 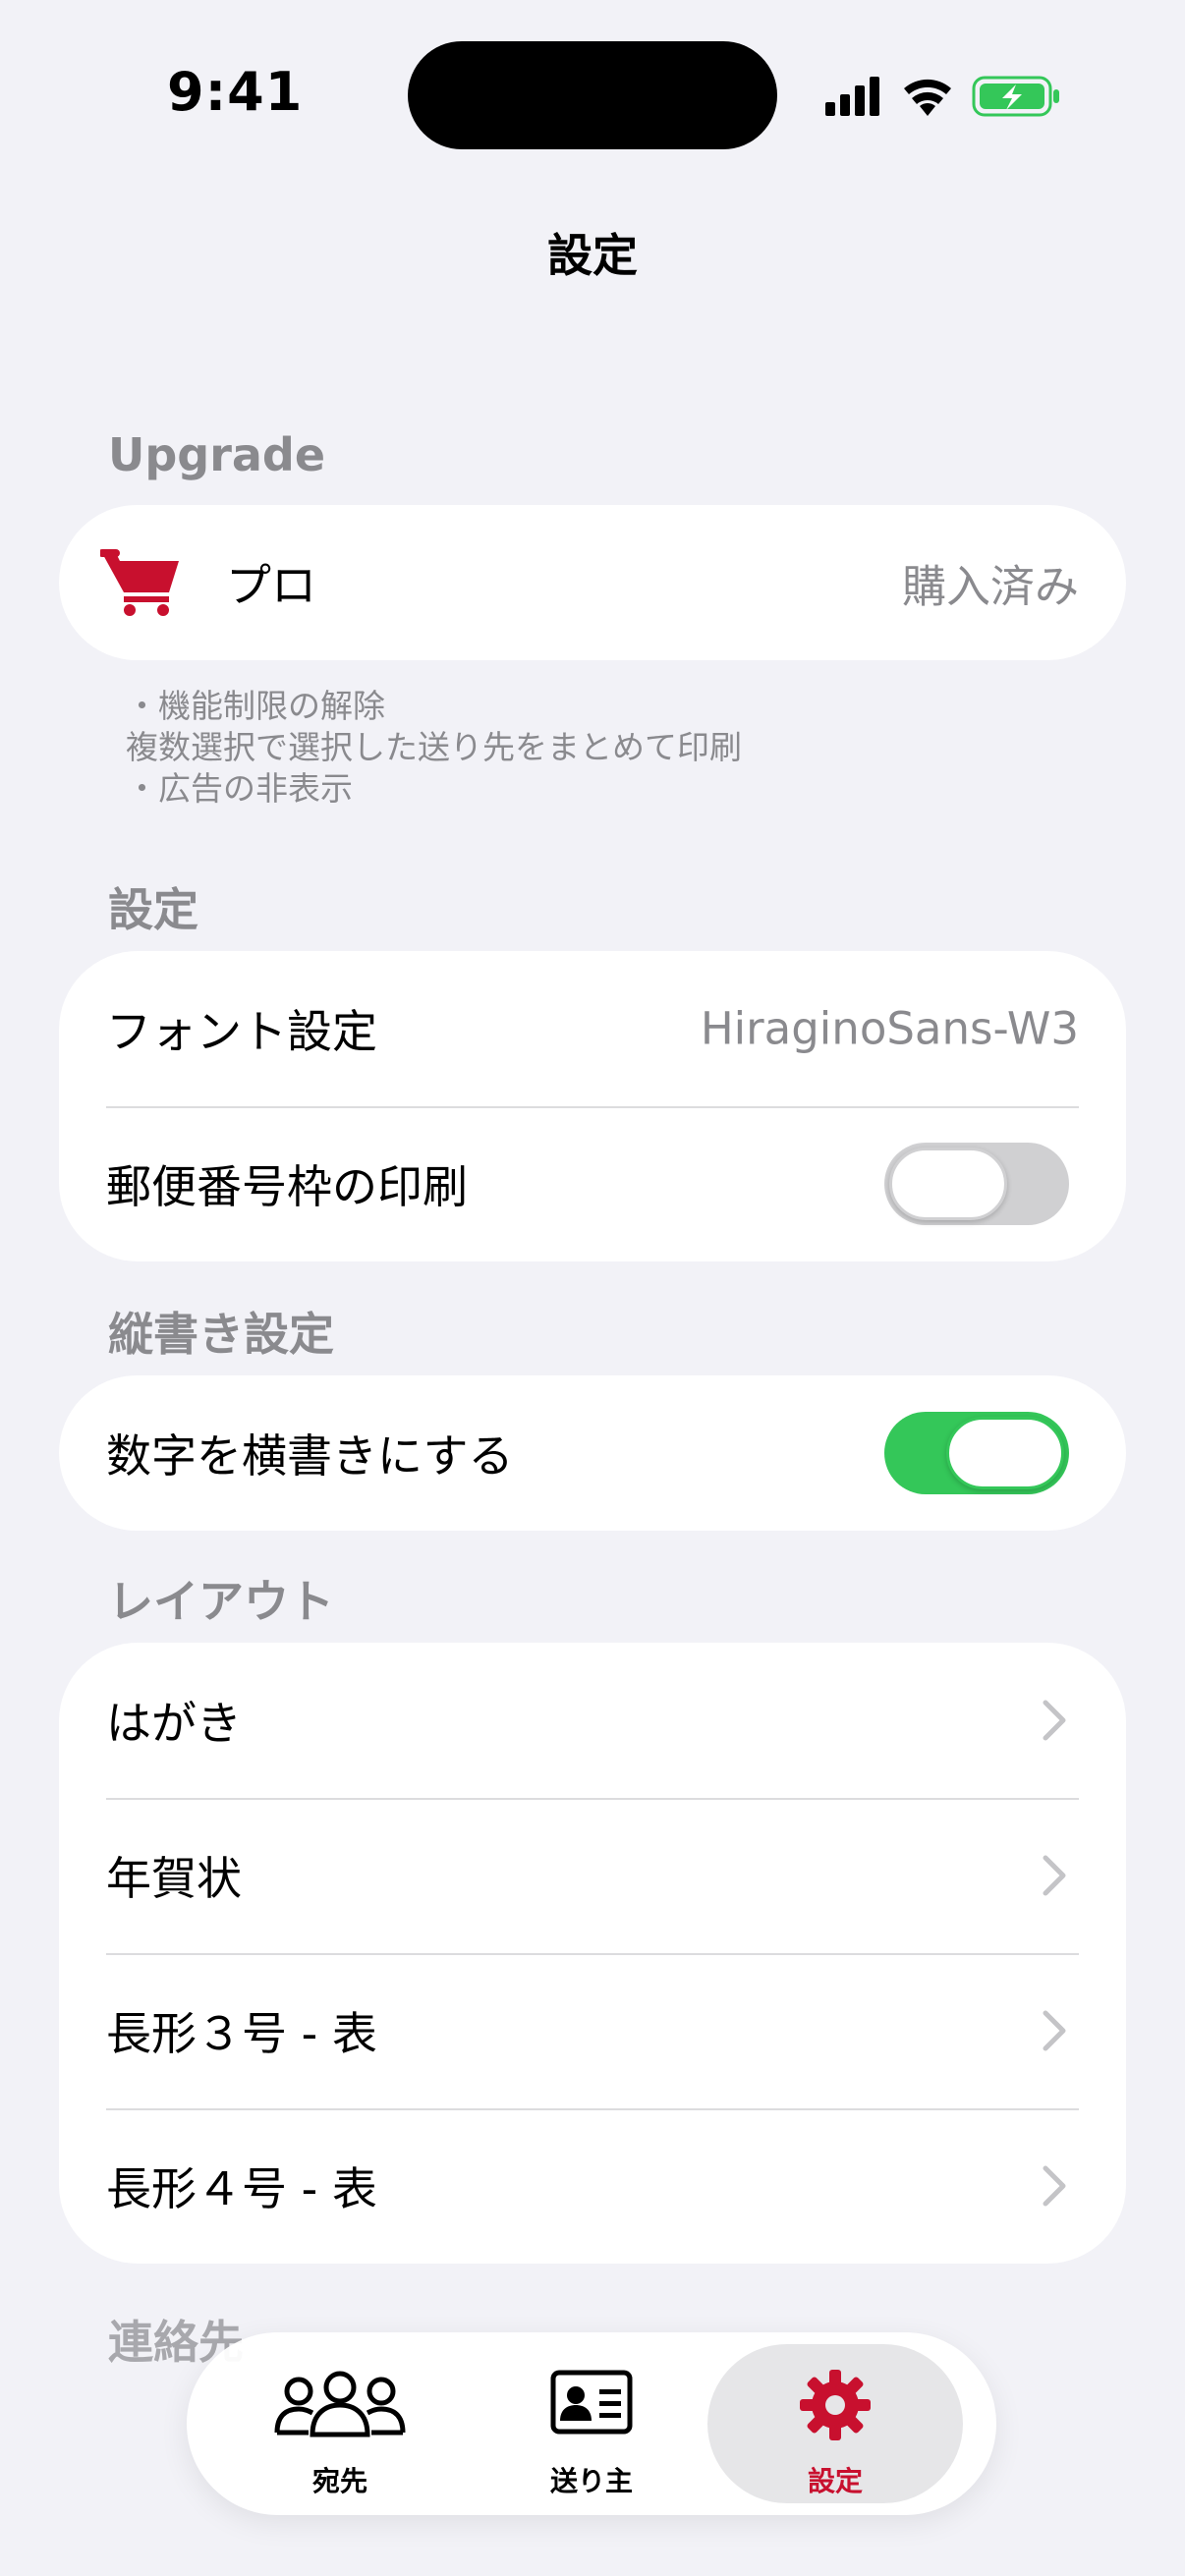 What do you see at coordinates (592, 2402) in the screenshot?
I see `contact-card-icon` at bounding box center [592, 2402].